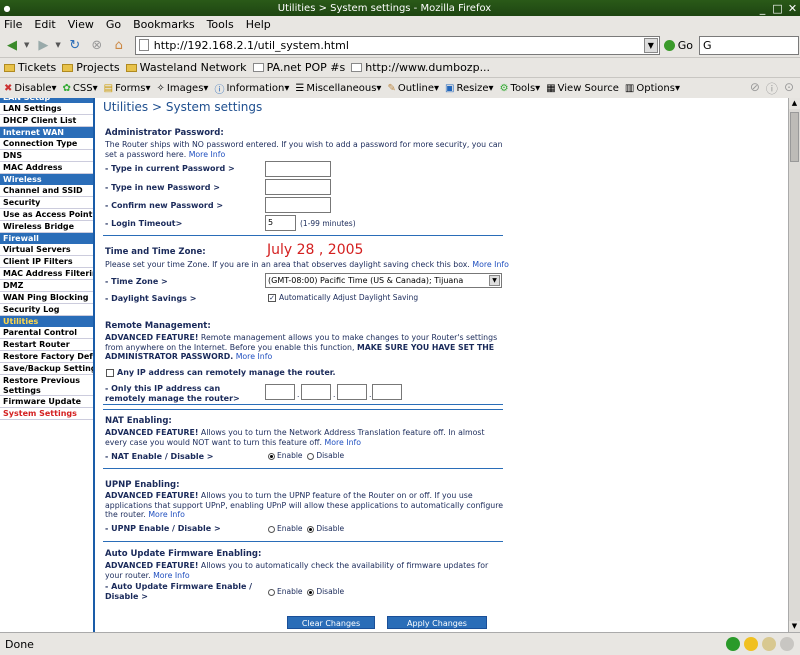  I want to click on sidebar-item-access-point: Use as Access Point, so click(46, 215).